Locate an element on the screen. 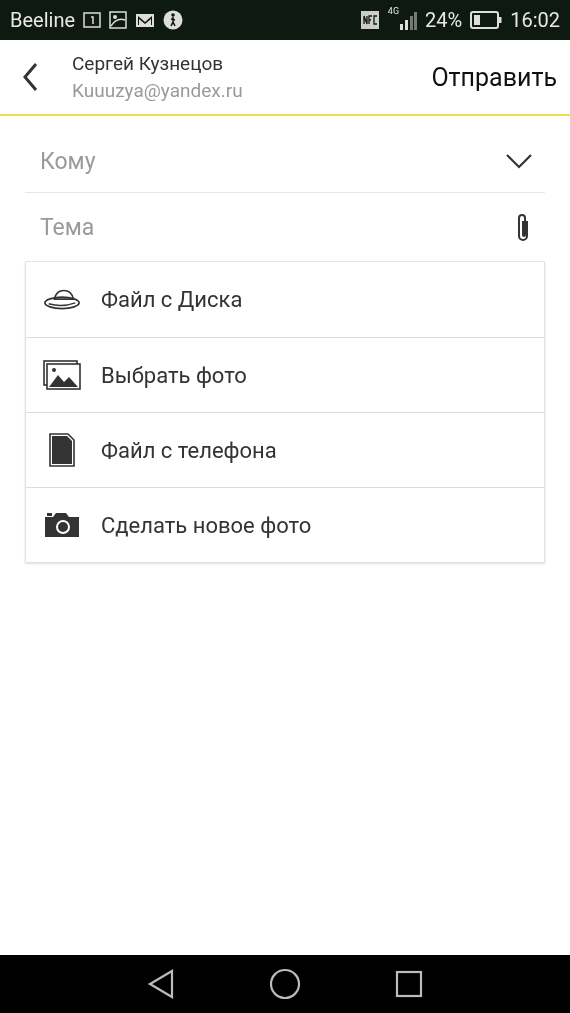  battery-percent: 24% is located at coordinates (444, 20).